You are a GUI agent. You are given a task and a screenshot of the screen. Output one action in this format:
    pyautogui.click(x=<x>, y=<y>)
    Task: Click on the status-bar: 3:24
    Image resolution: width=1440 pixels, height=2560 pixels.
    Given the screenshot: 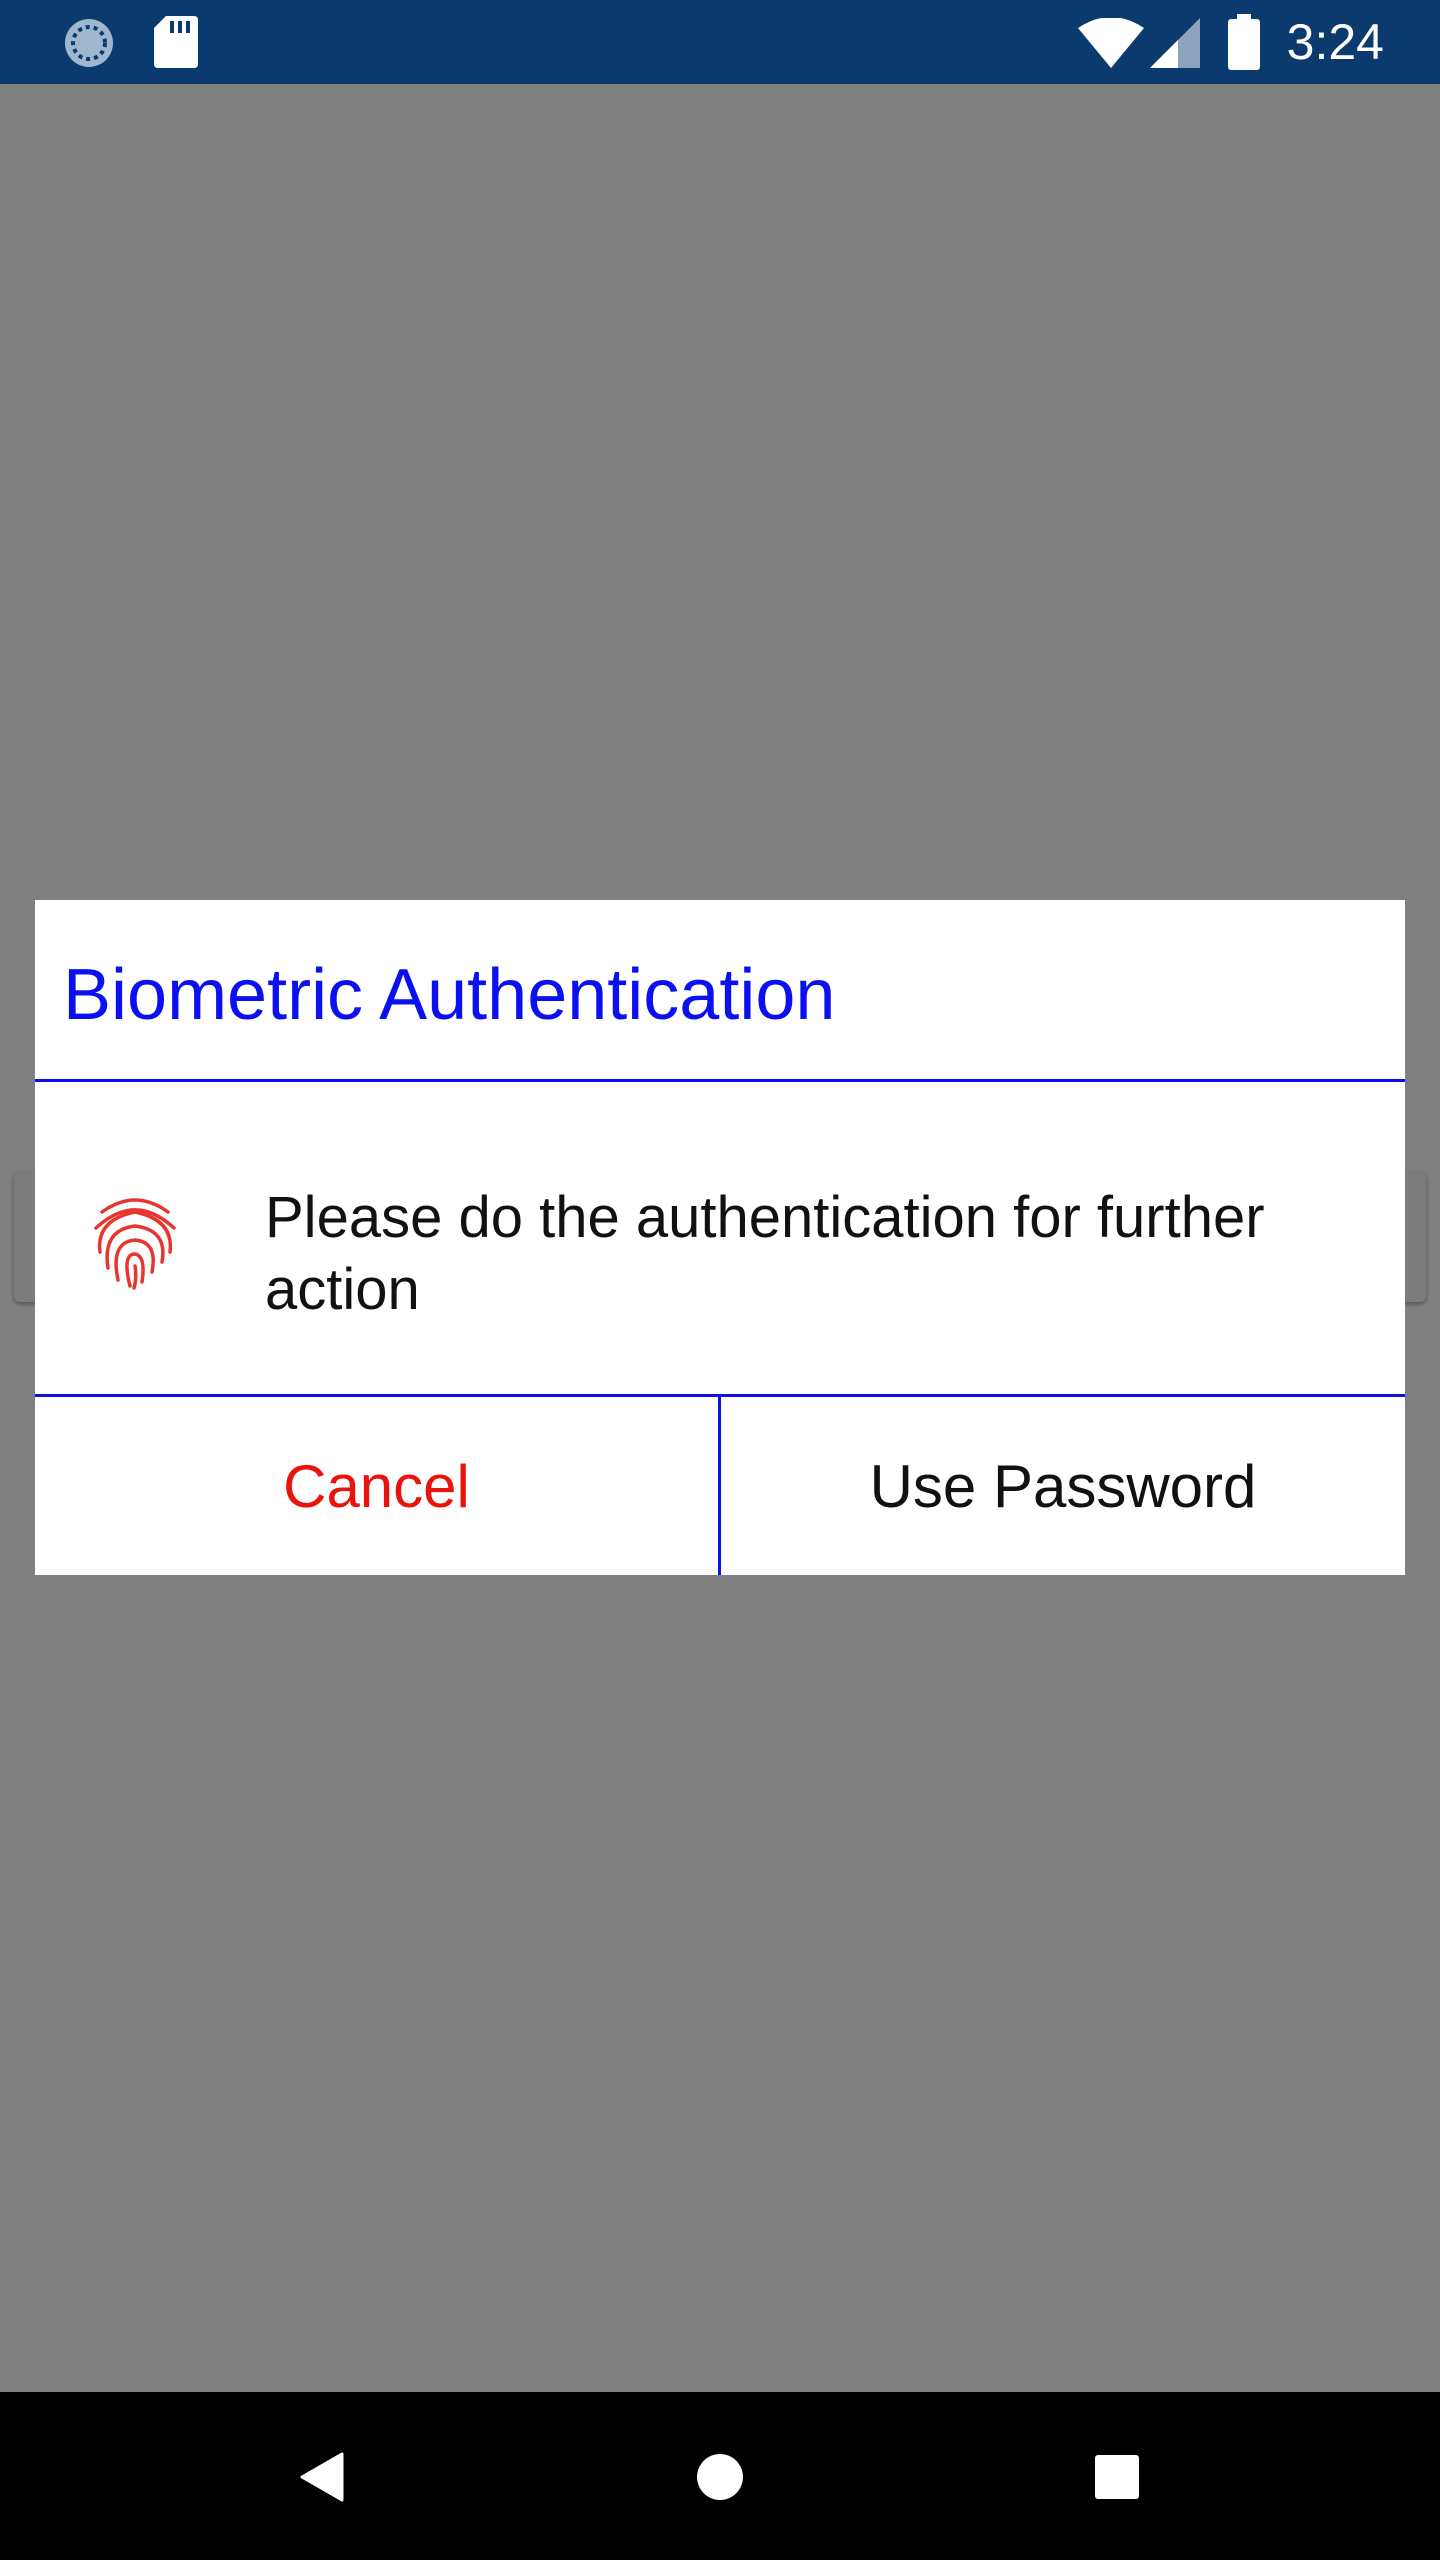 What is the action you would take?
    pyautogui.click(x=720, y=42)
    